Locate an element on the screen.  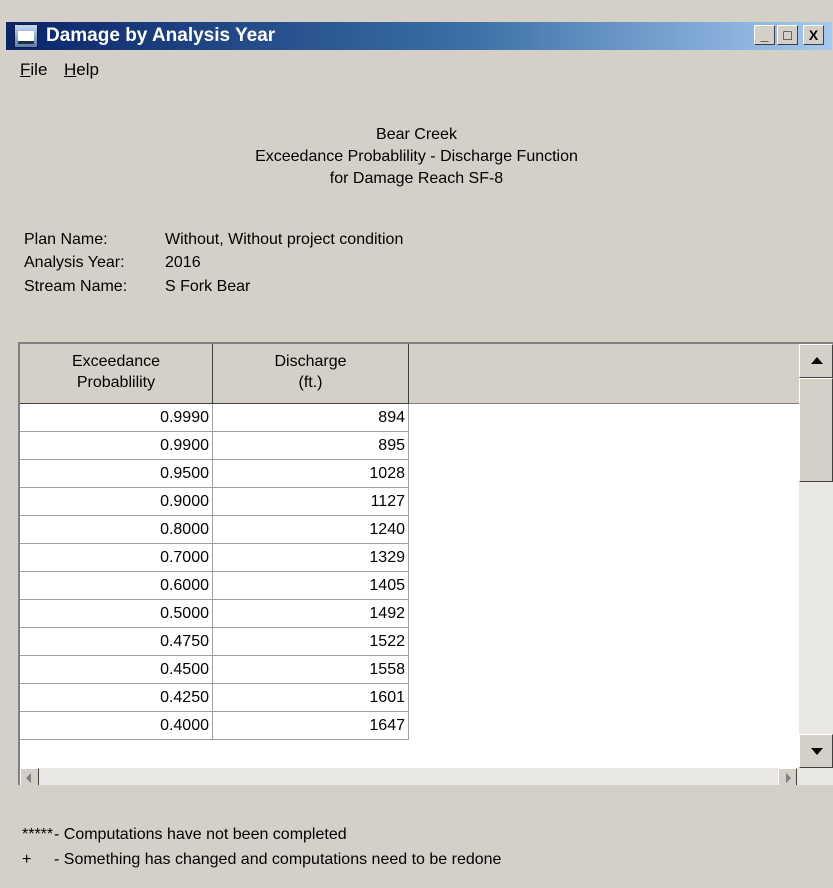
analysis-year-value: 2016 is located at coordinates (183, 262).